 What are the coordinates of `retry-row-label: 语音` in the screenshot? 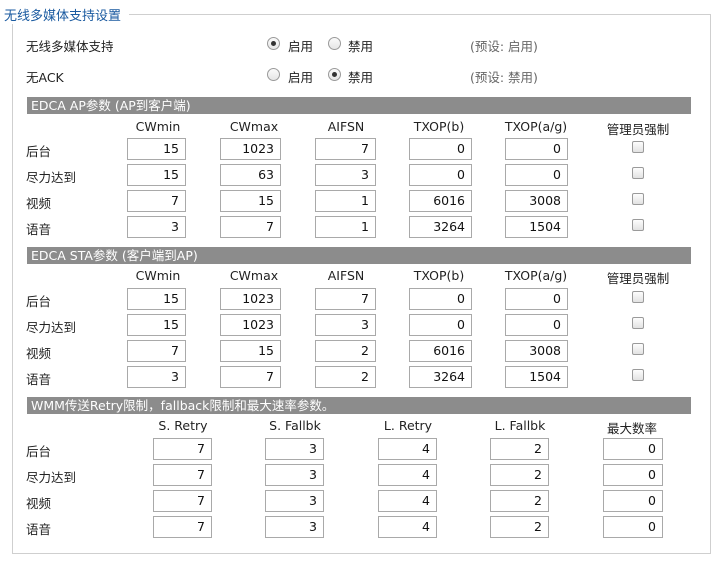 It's located at (39, 529).